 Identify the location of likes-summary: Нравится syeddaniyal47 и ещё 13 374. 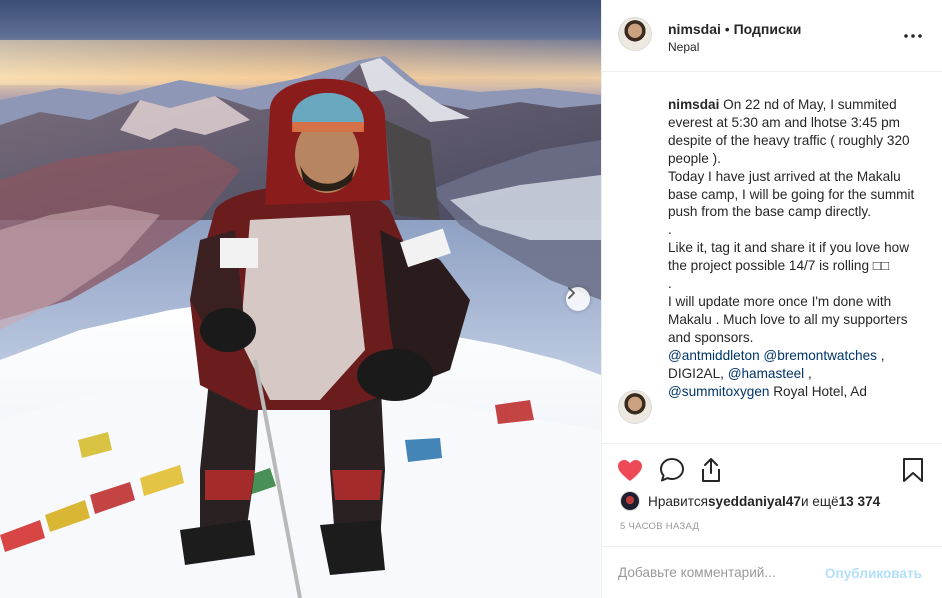
(750, 501).